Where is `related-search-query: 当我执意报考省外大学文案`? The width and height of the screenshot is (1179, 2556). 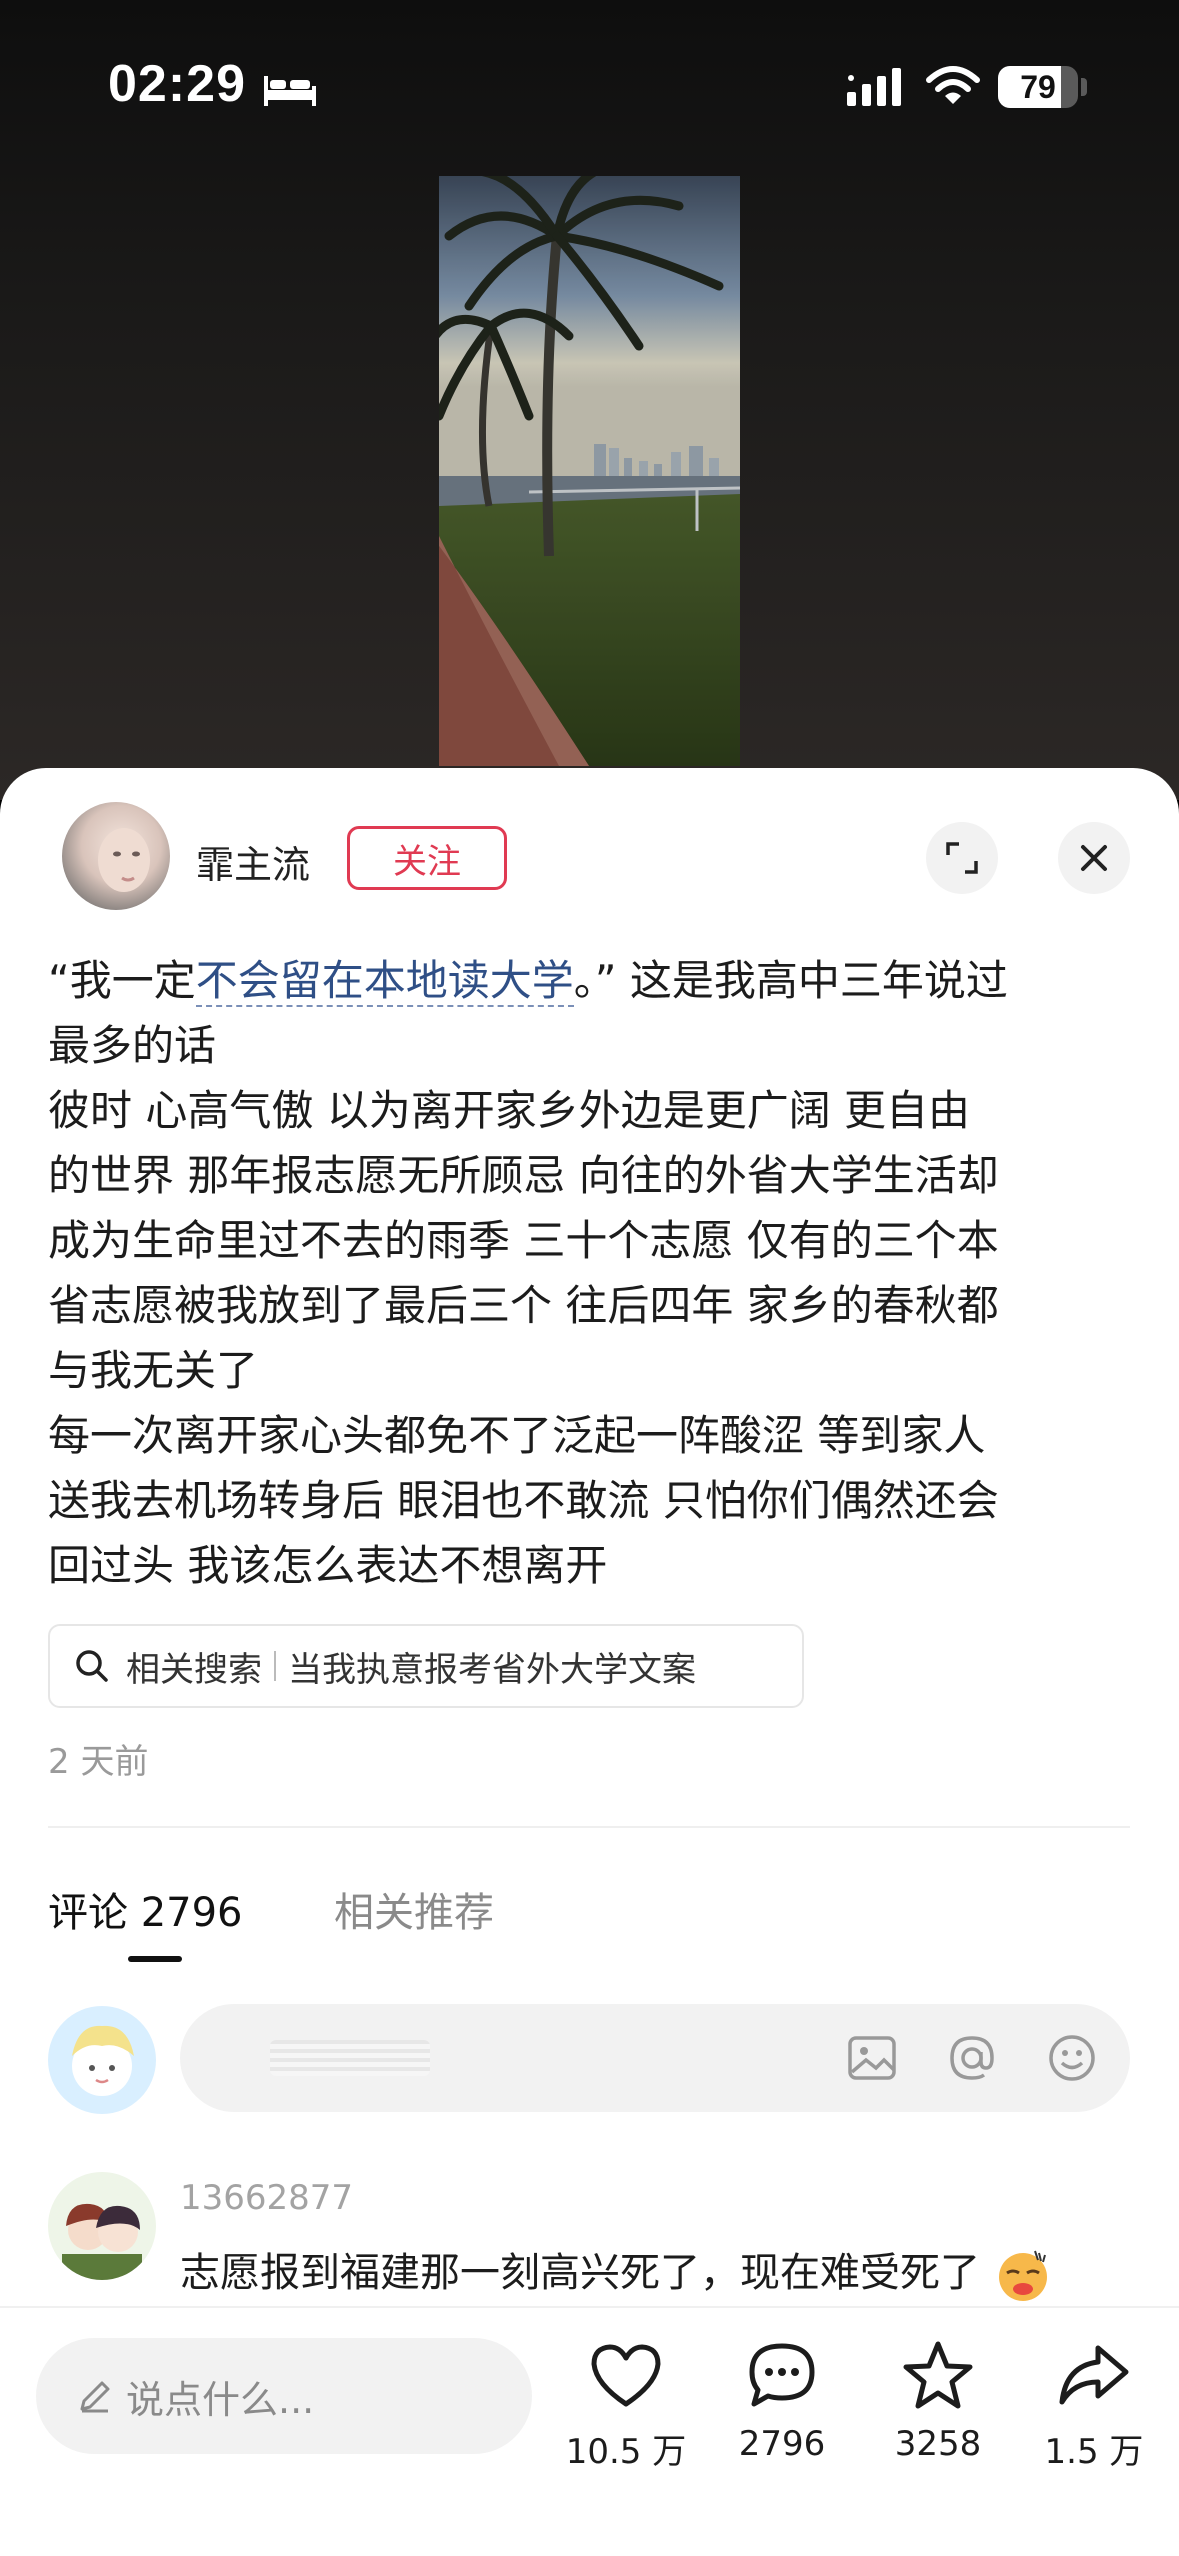
related-search-query: 当我执意报考省外大学文案 is located at coordinates (492, 1669).